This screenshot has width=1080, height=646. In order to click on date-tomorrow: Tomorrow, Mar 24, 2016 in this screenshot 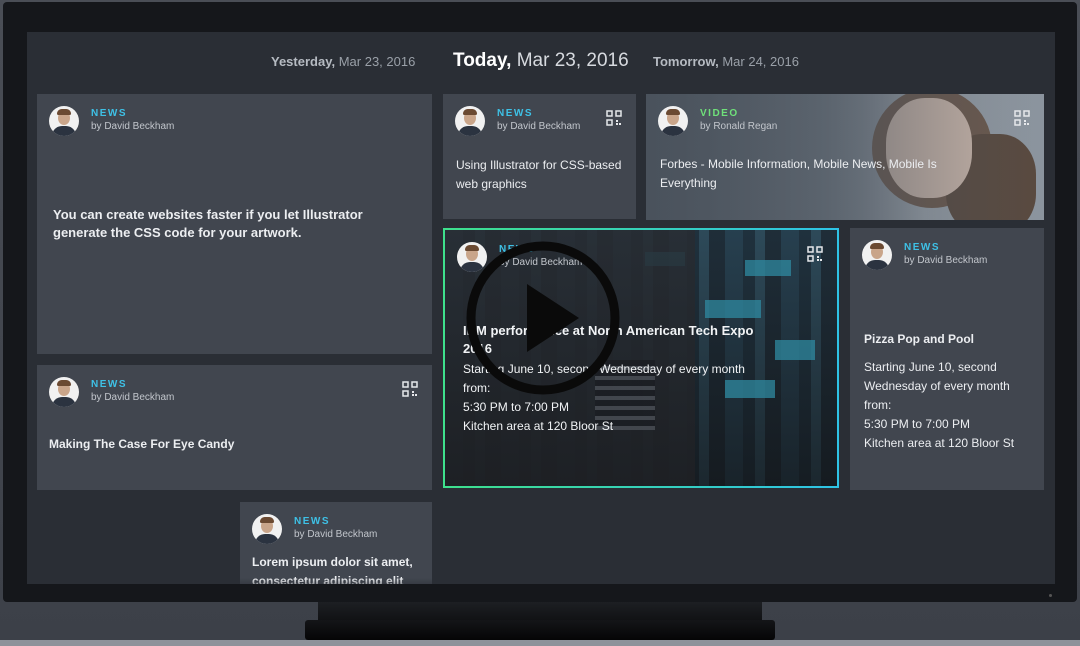, I will do `click(726, 61)`.